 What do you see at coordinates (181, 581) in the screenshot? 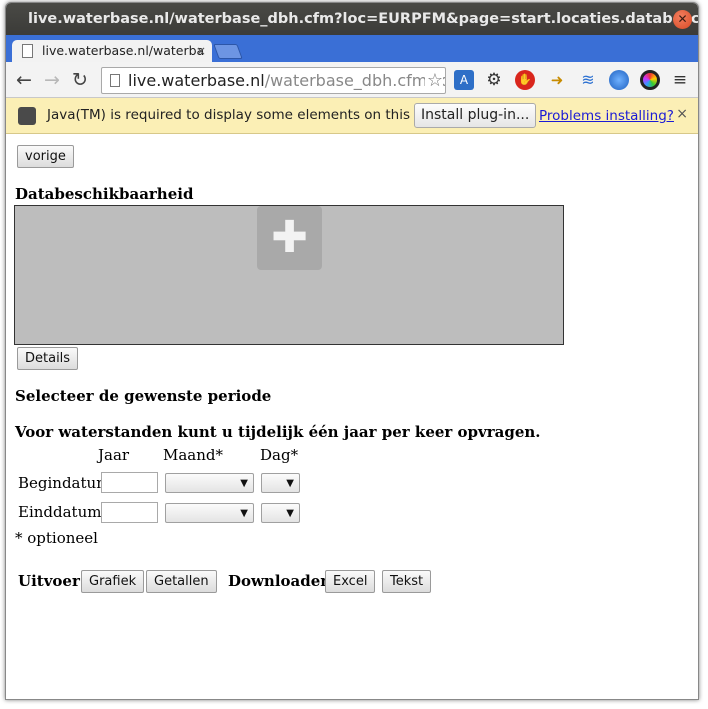
I see `numbers-button: Getallen` at bounding box center [181, 581].